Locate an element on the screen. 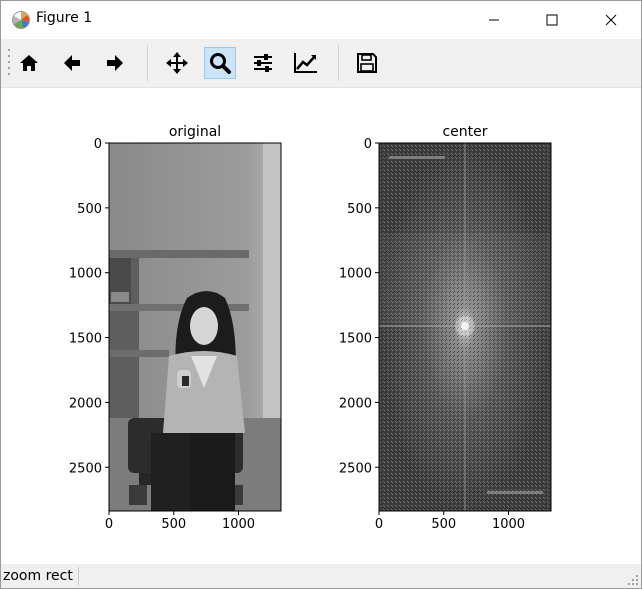 The width and height of the screenshot is (642, 589). floppy-disk-icon is located at coordinates (367, 63).